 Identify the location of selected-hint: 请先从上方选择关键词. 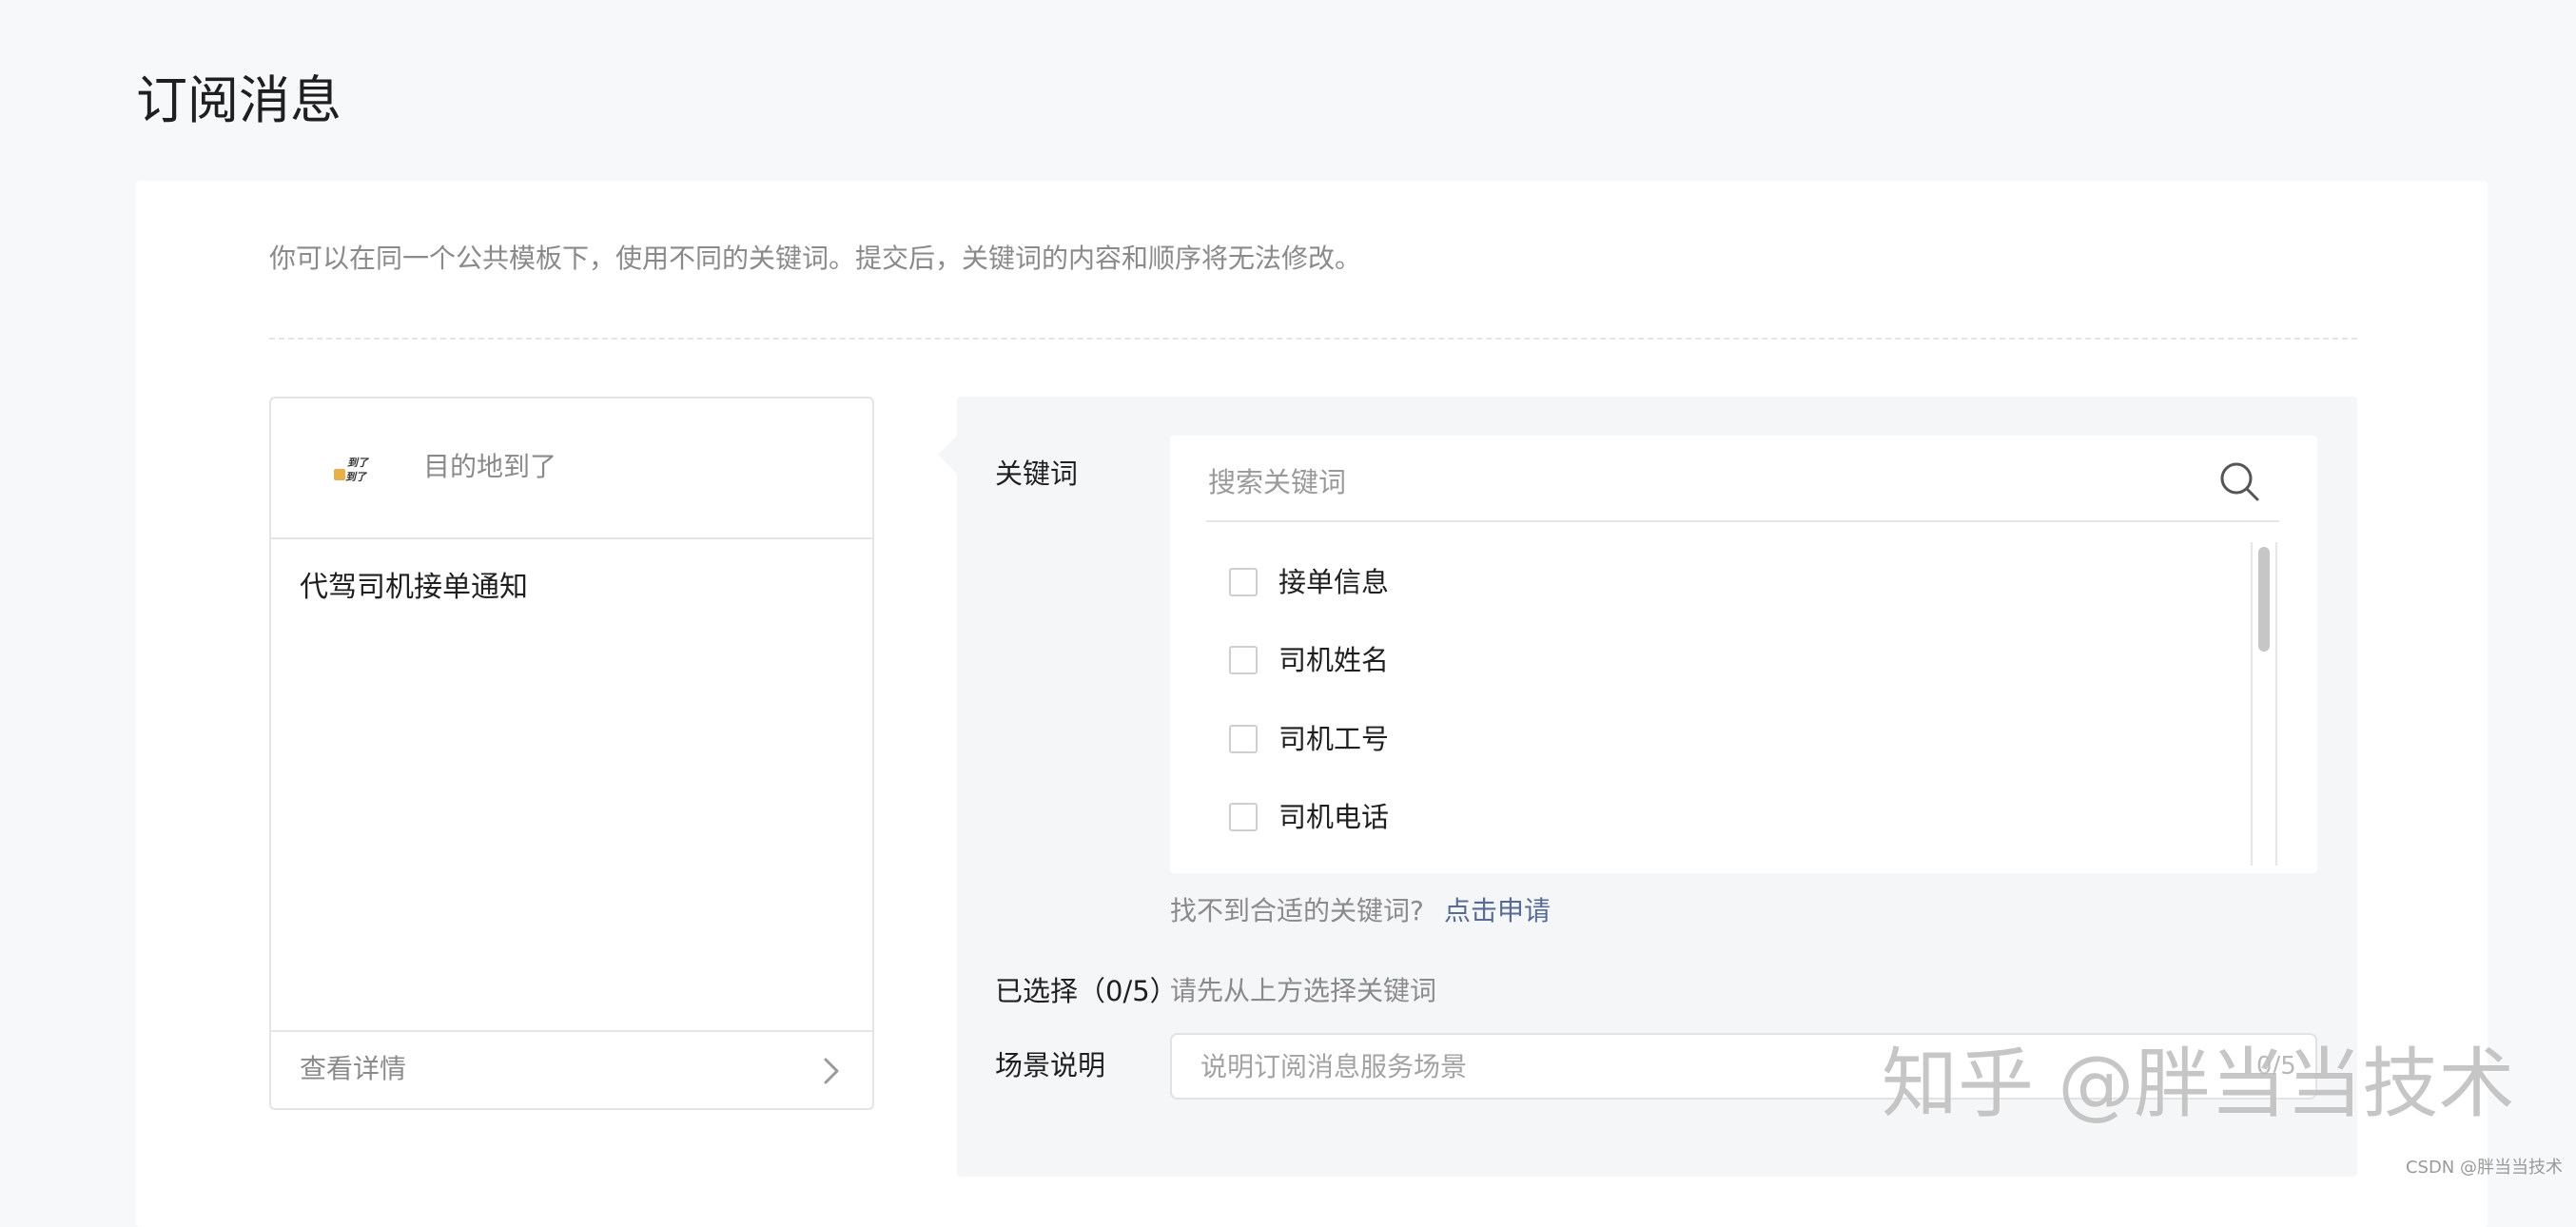
(1304, 990).